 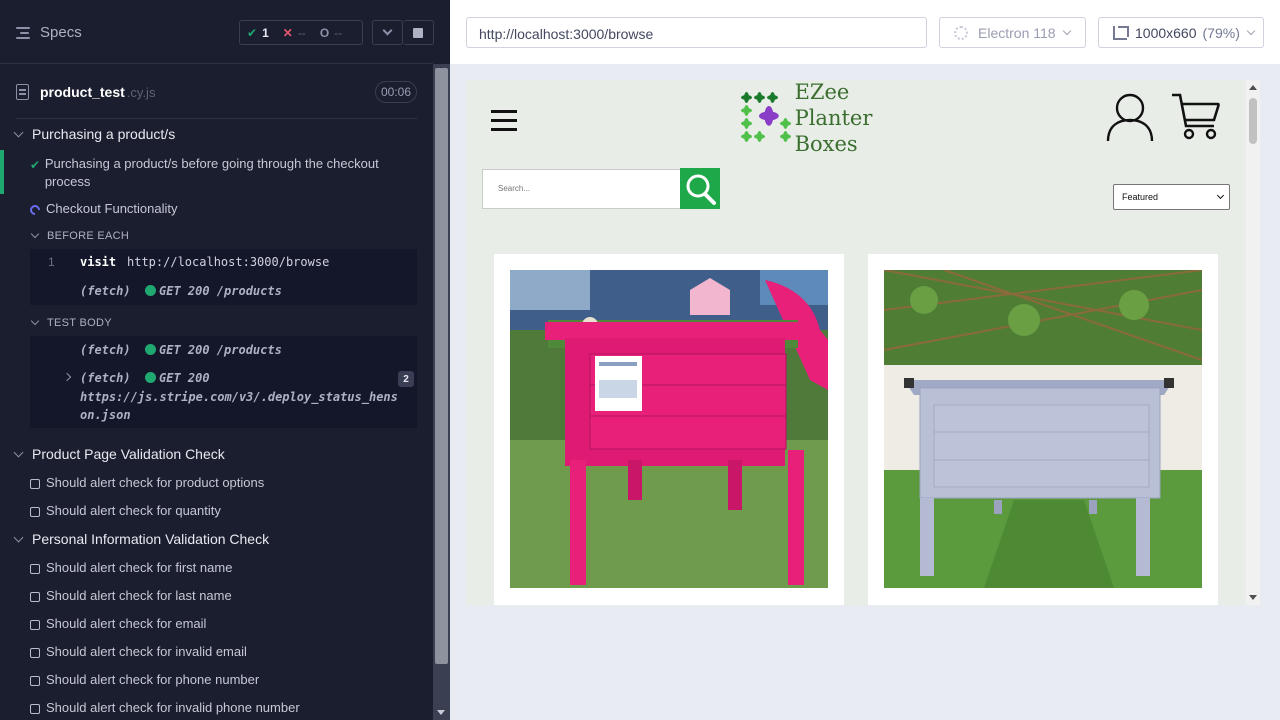 What do you see at coordinates (696, 32) in the screenshot?
I see `url-bar: http://localhost:3000/browse` at bounding box center [696, 32].